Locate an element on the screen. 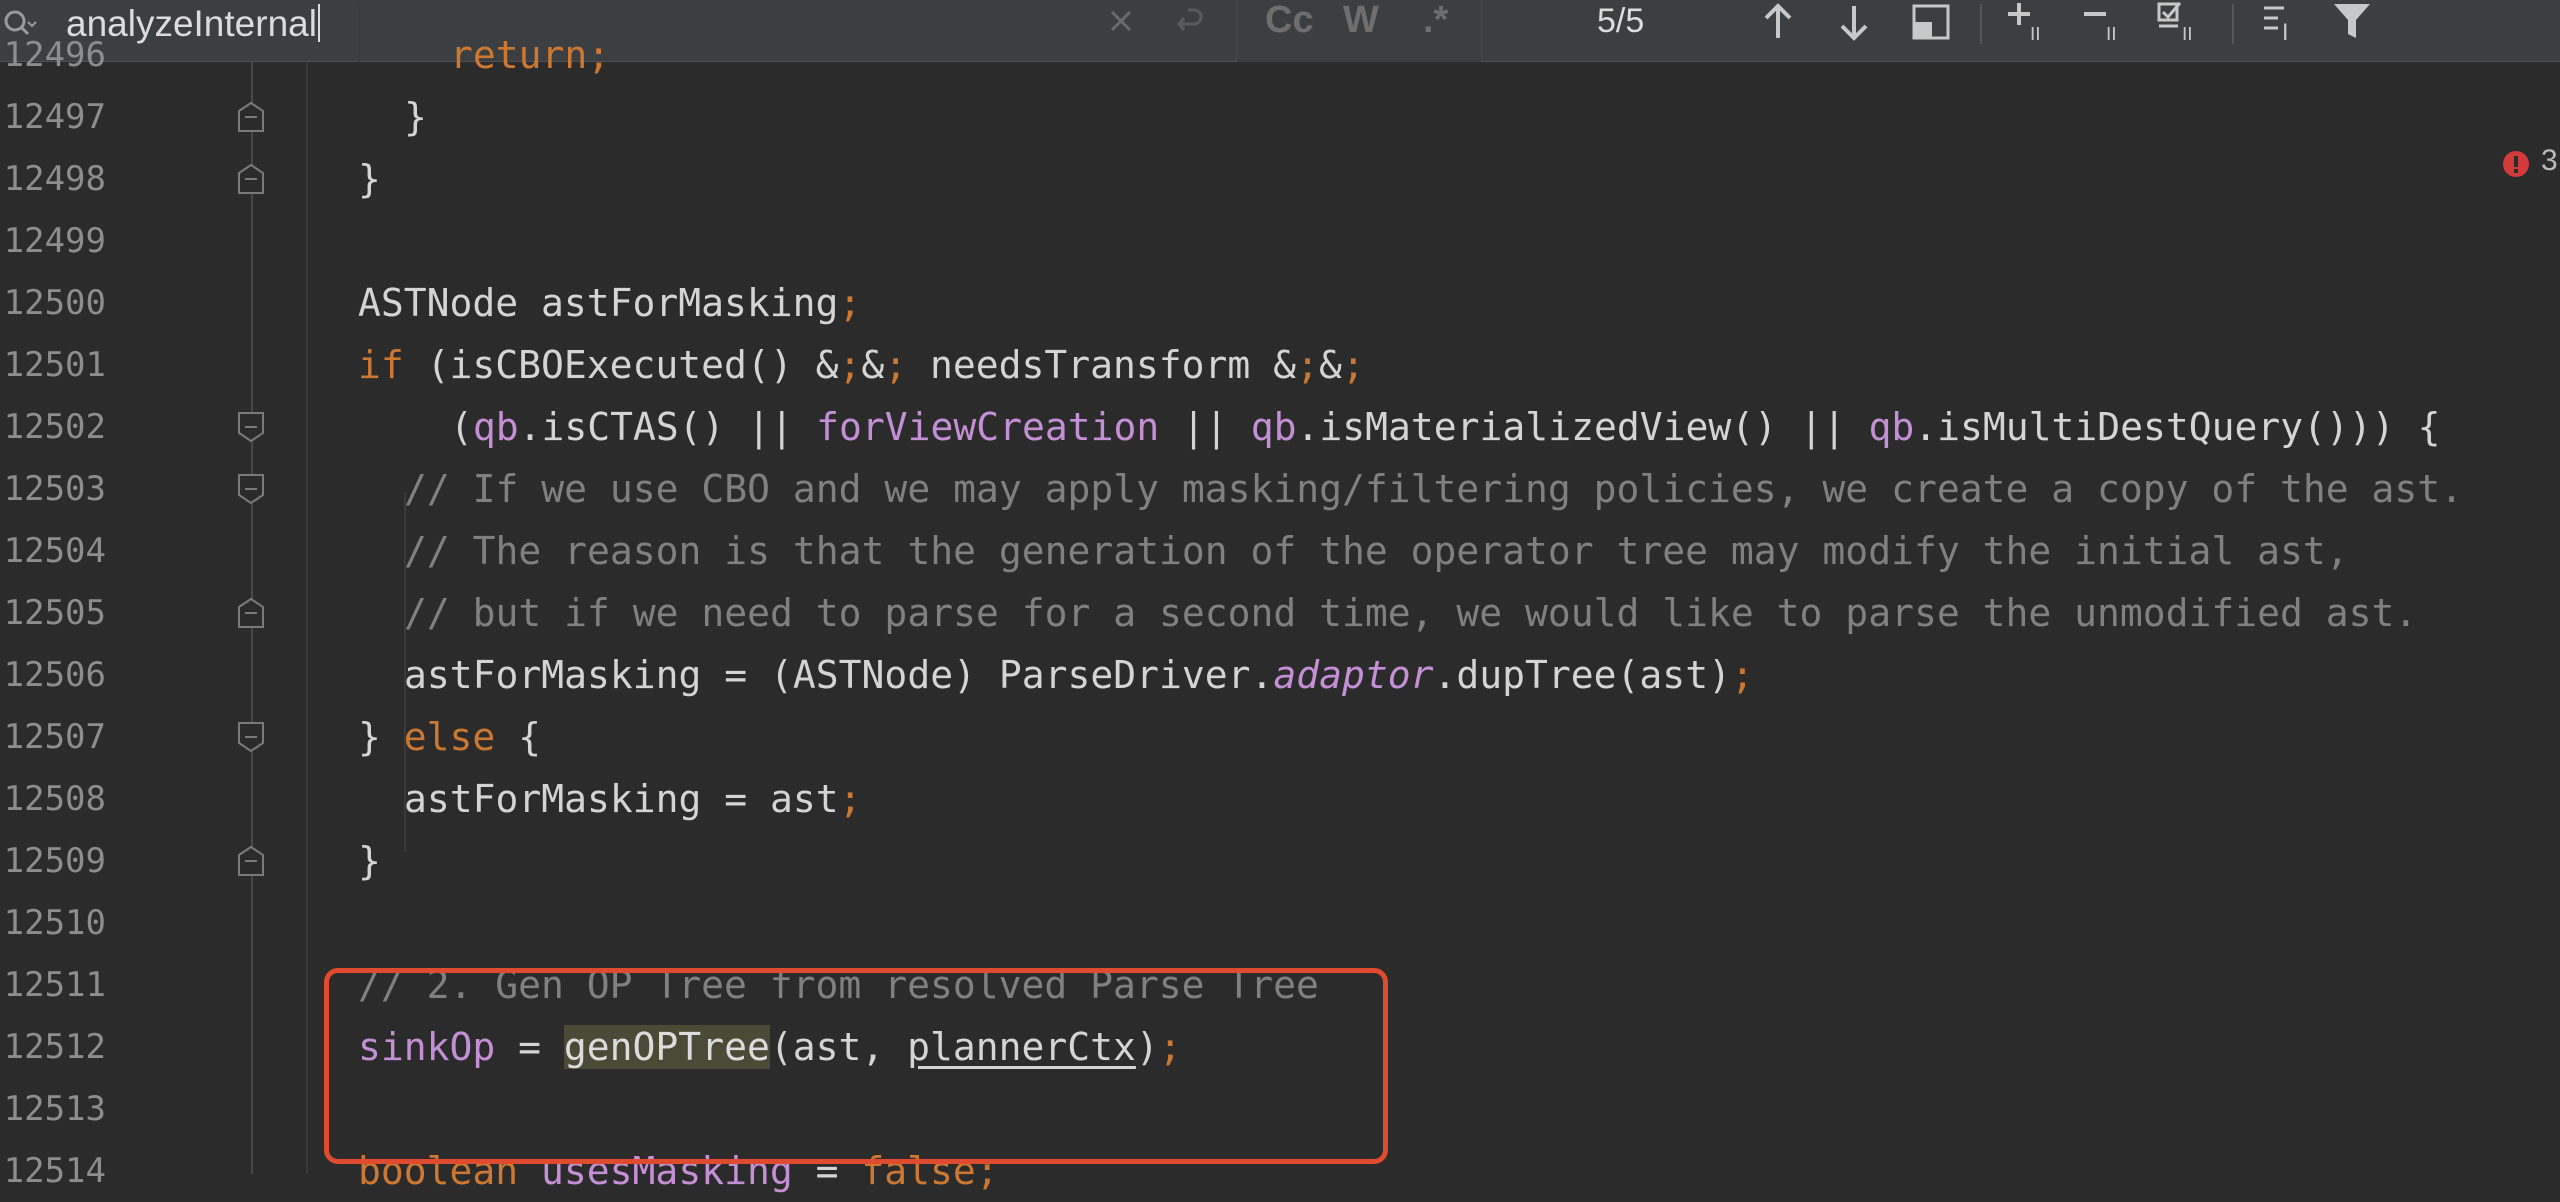 The image size is (2560, 1202). line-number: 12514 is located at coordinates (54, 1171).